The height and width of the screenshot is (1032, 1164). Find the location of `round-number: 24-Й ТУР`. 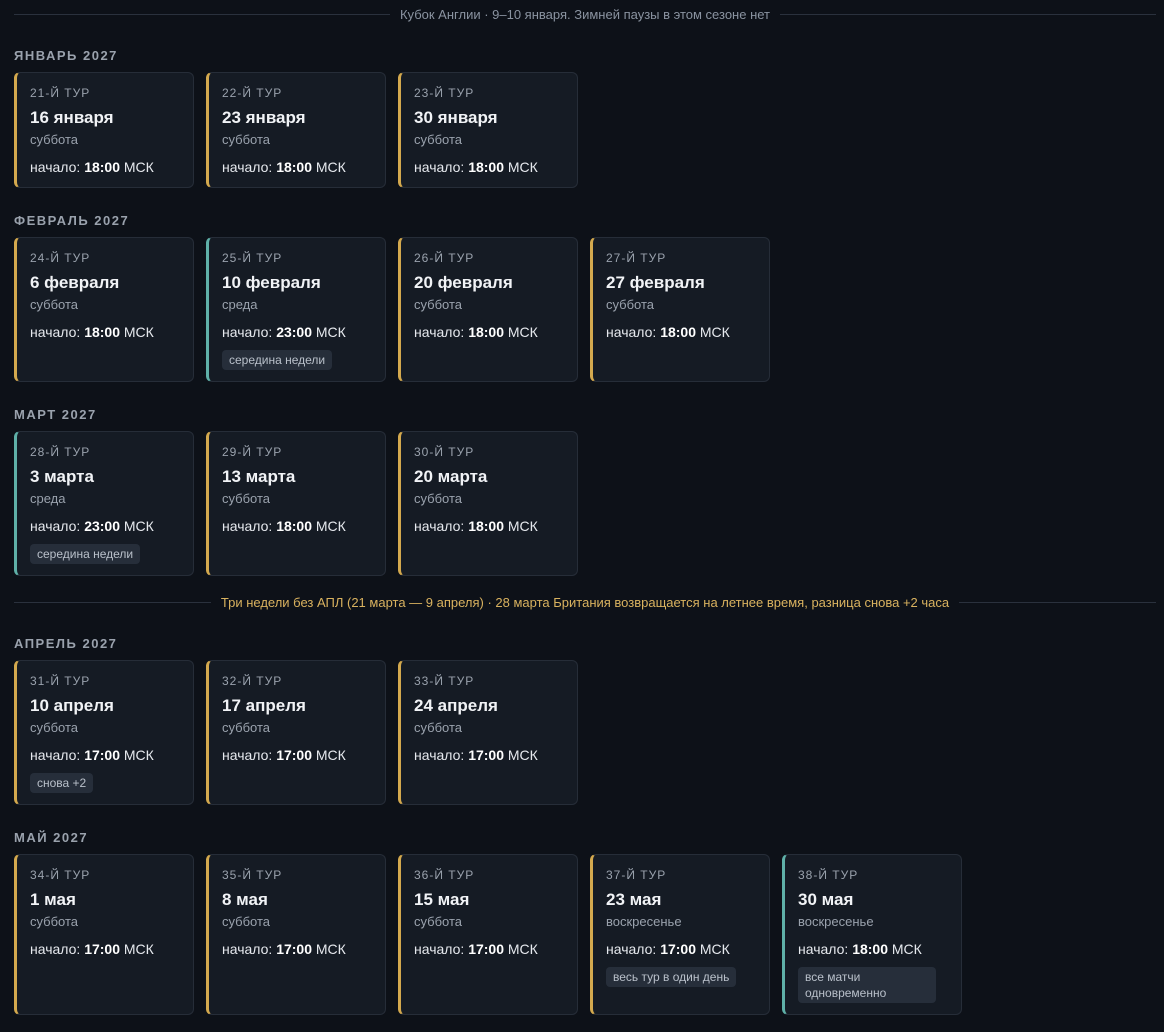

round-number: 24-Й ТУР is located at coordinates (60, 258).